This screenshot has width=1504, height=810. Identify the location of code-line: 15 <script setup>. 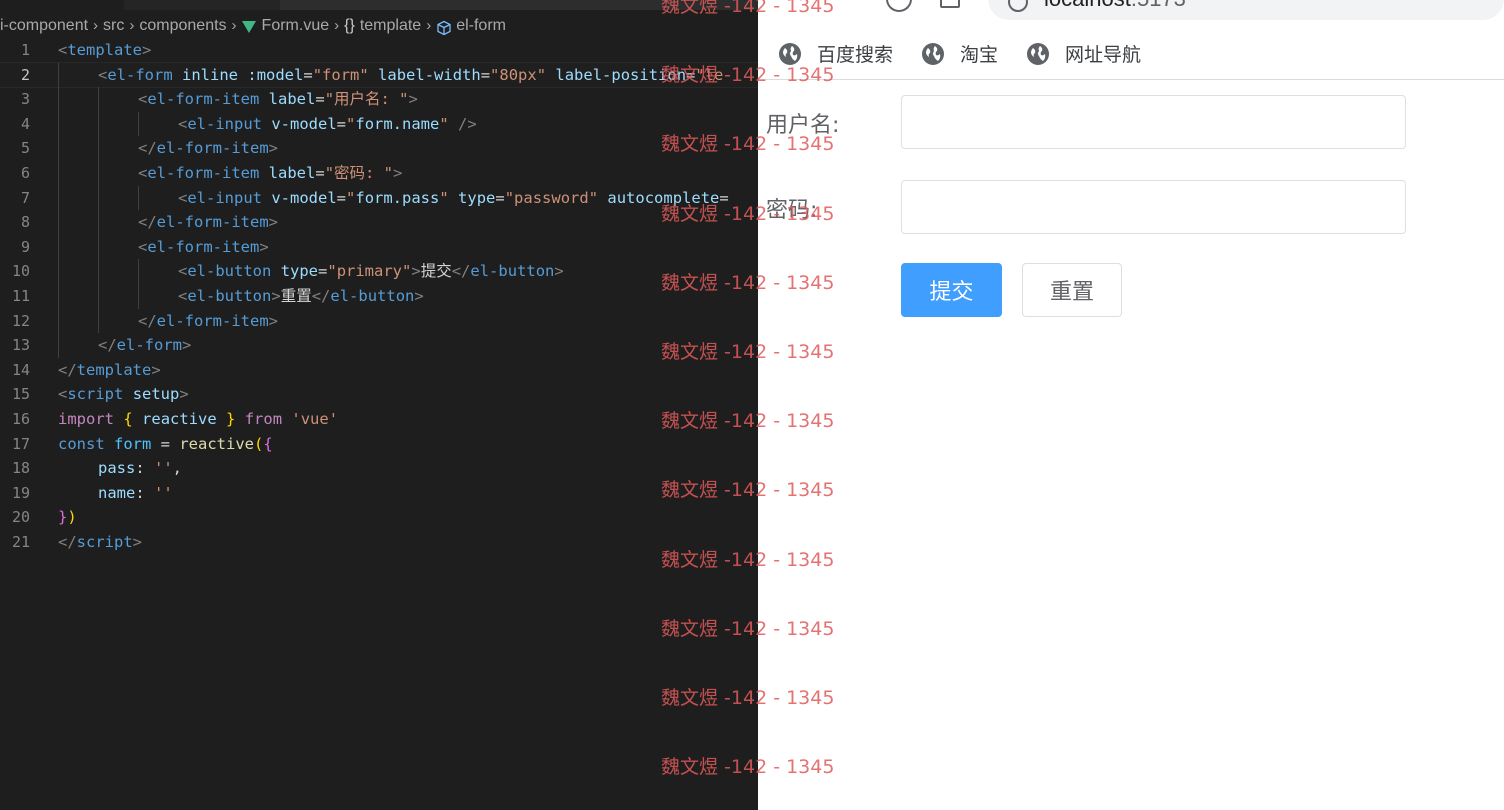
(379, 394).